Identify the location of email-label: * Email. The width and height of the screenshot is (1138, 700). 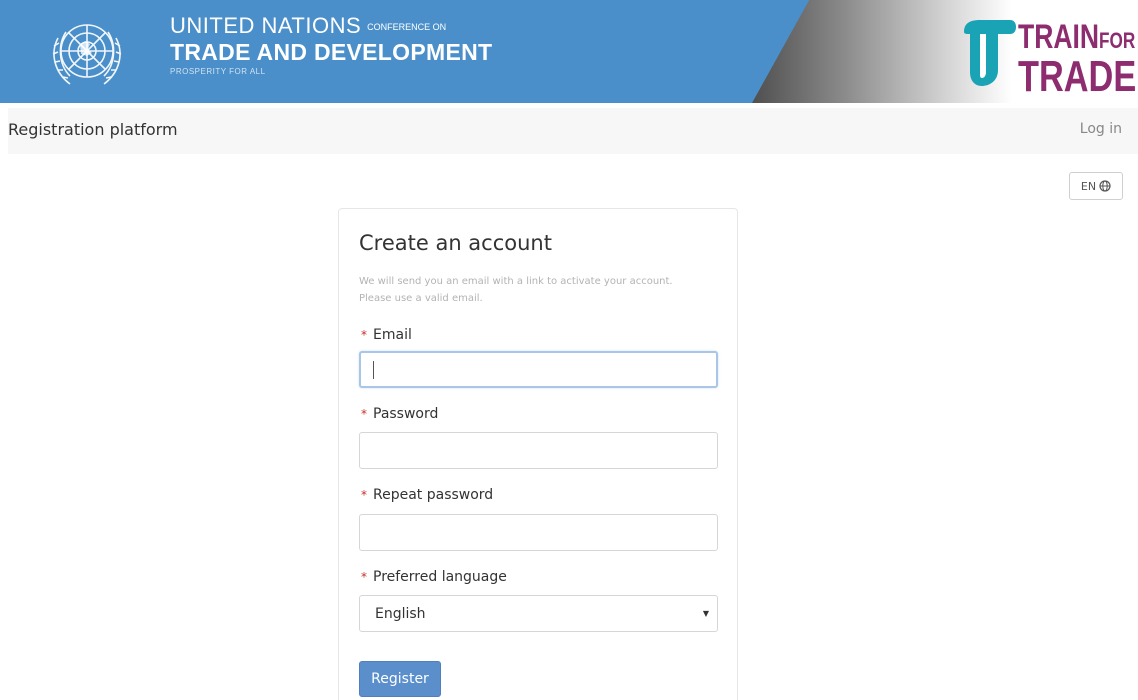
(386, 335).